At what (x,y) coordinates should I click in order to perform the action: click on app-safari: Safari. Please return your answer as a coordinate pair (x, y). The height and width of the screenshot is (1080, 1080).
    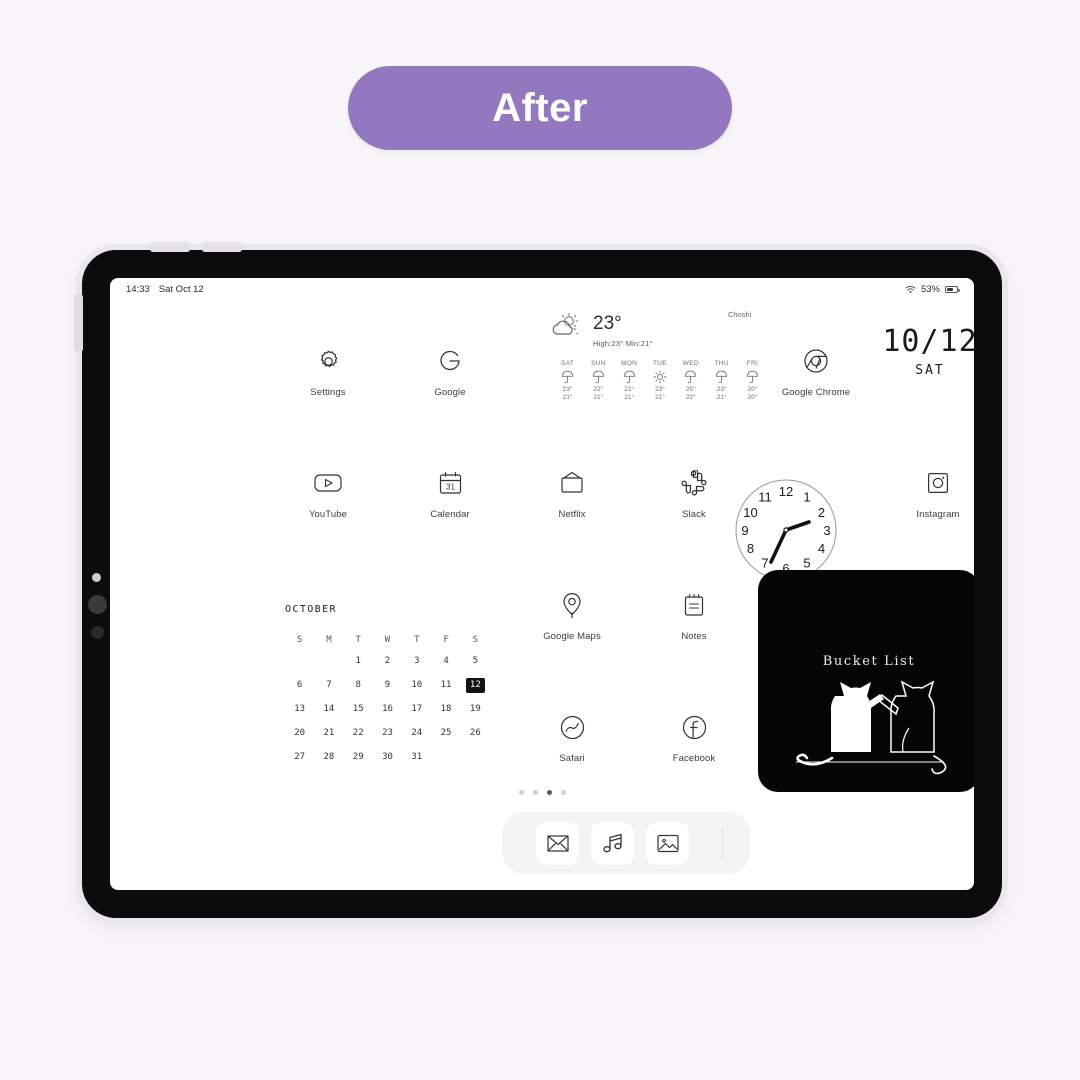
    Looking at the image, I should click on (572, 737).